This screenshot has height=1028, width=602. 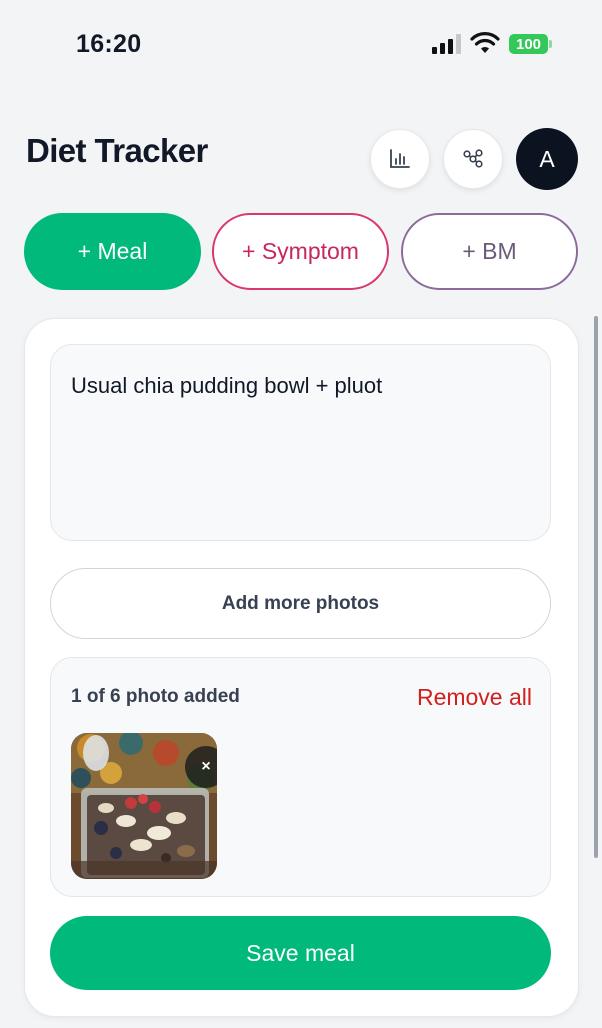 What do you see at coordinates (301, 45) in the screenshot?
I see `status-bar: 16:20 100` at bounding box center [301, 45].